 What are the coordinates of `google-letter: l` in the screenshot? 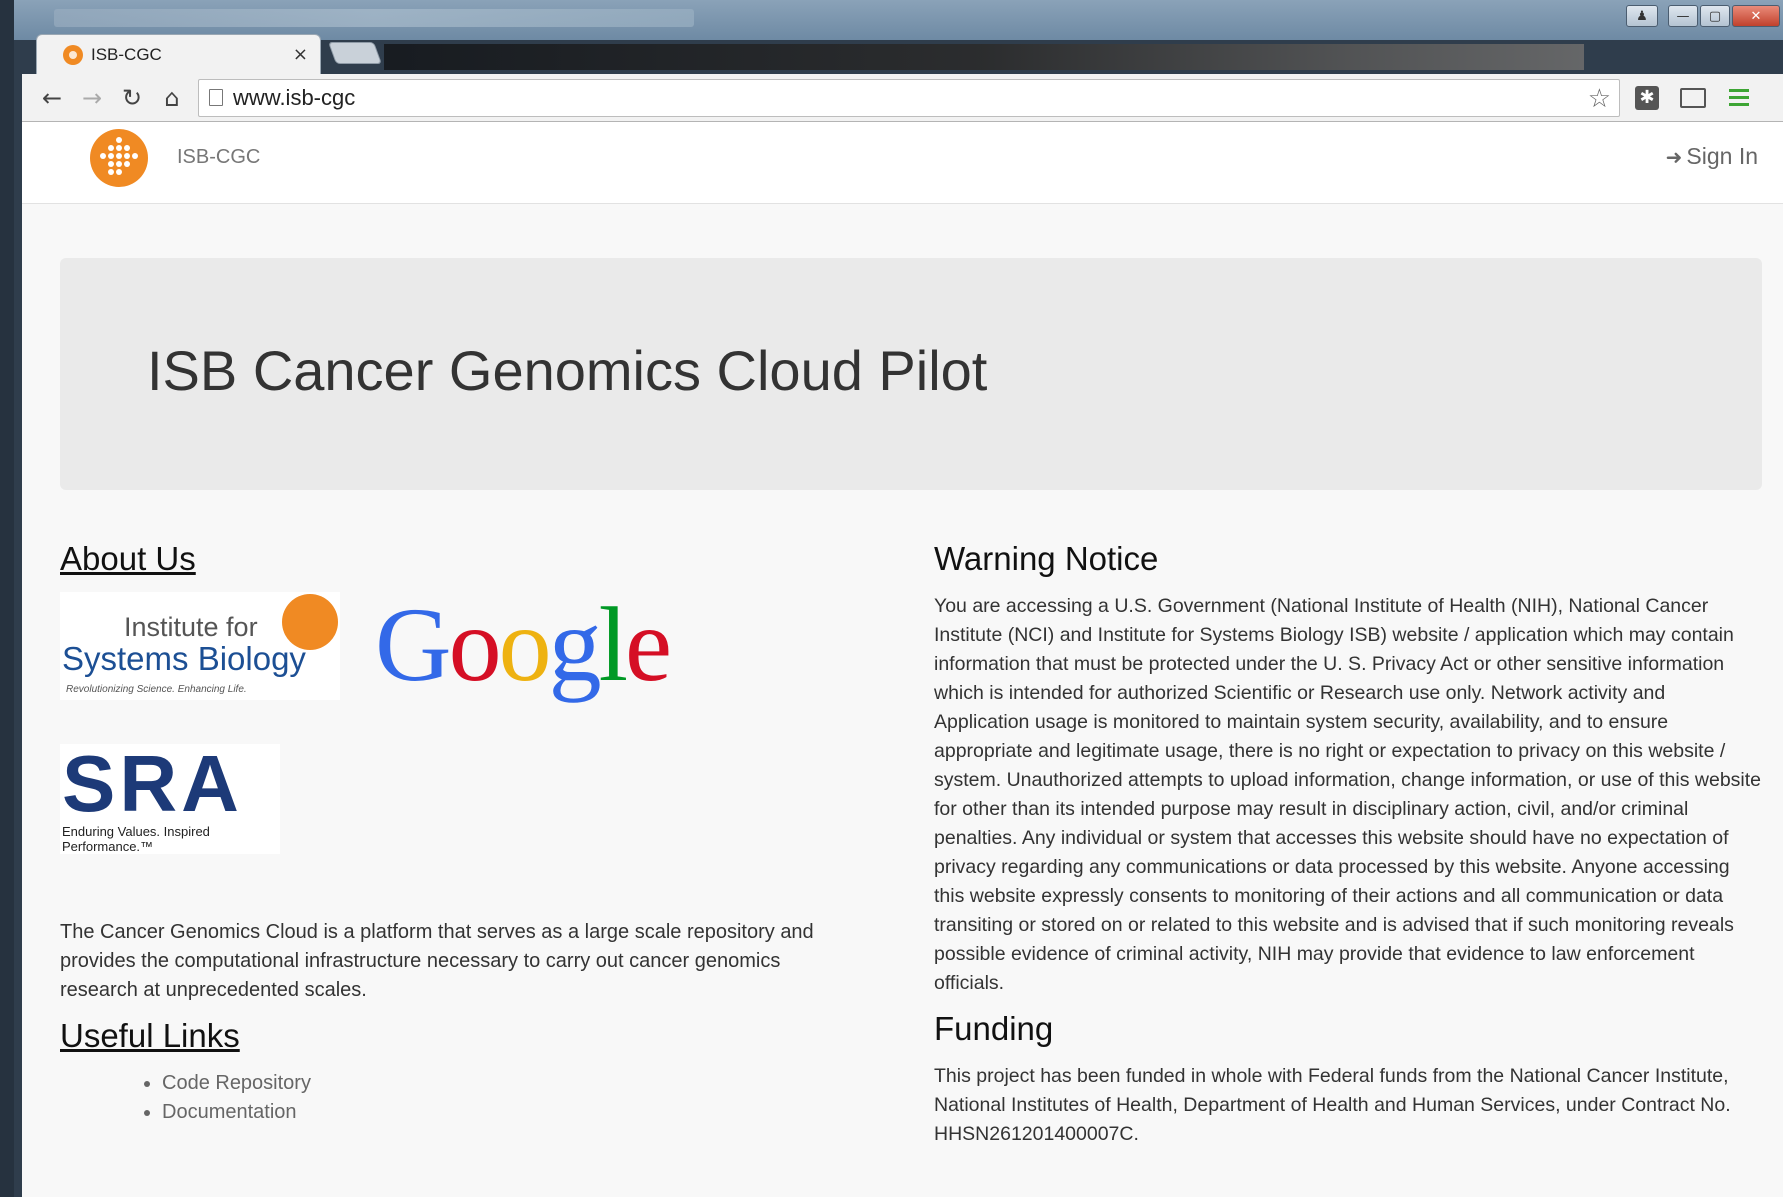 It's located at (613, 644).